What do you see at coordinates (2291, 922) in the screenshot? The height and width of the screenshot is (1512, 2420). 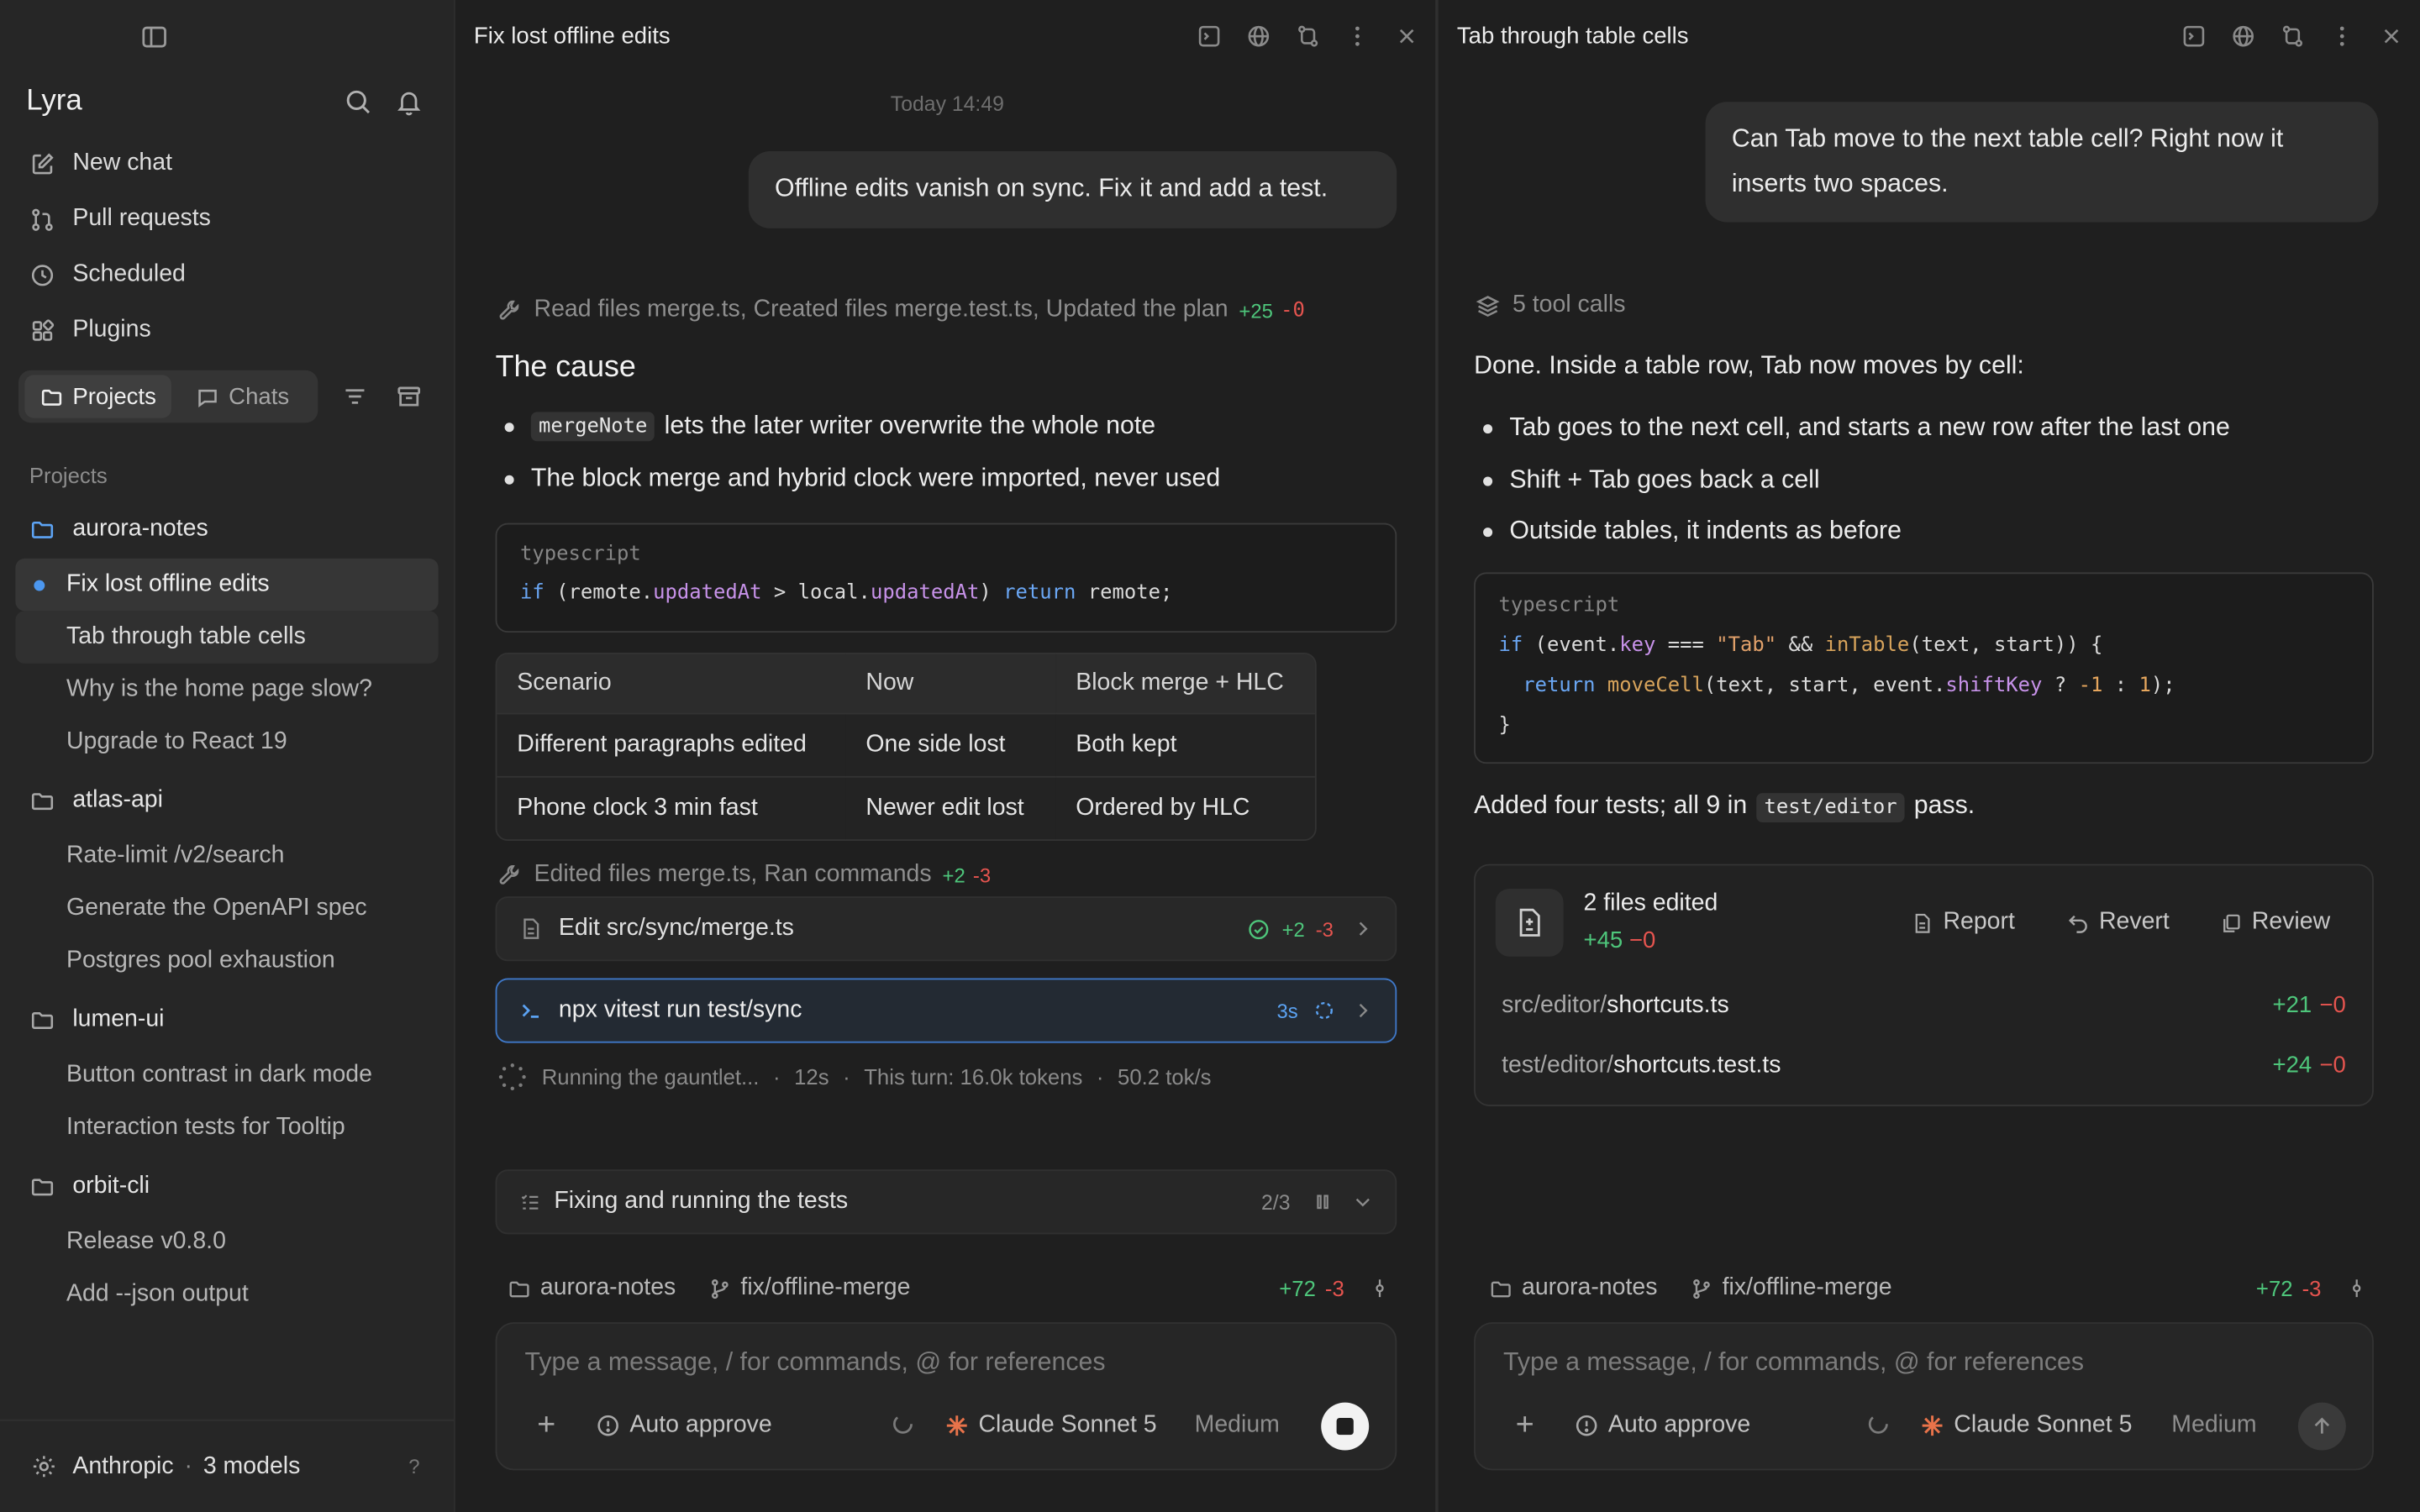 I see `button-label: Review` at bounding box center [2291, 922].